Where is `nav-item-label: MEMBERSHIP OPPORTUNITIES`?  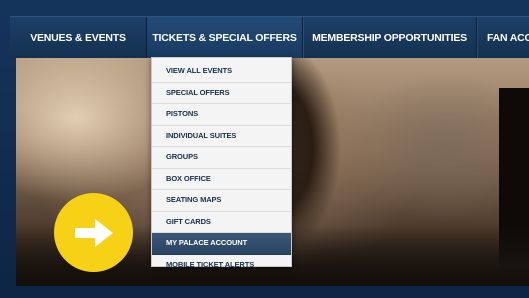
nav-item-label: MEMBERSHIP OPPORTUNITIES is located at coordinates (389, 38).